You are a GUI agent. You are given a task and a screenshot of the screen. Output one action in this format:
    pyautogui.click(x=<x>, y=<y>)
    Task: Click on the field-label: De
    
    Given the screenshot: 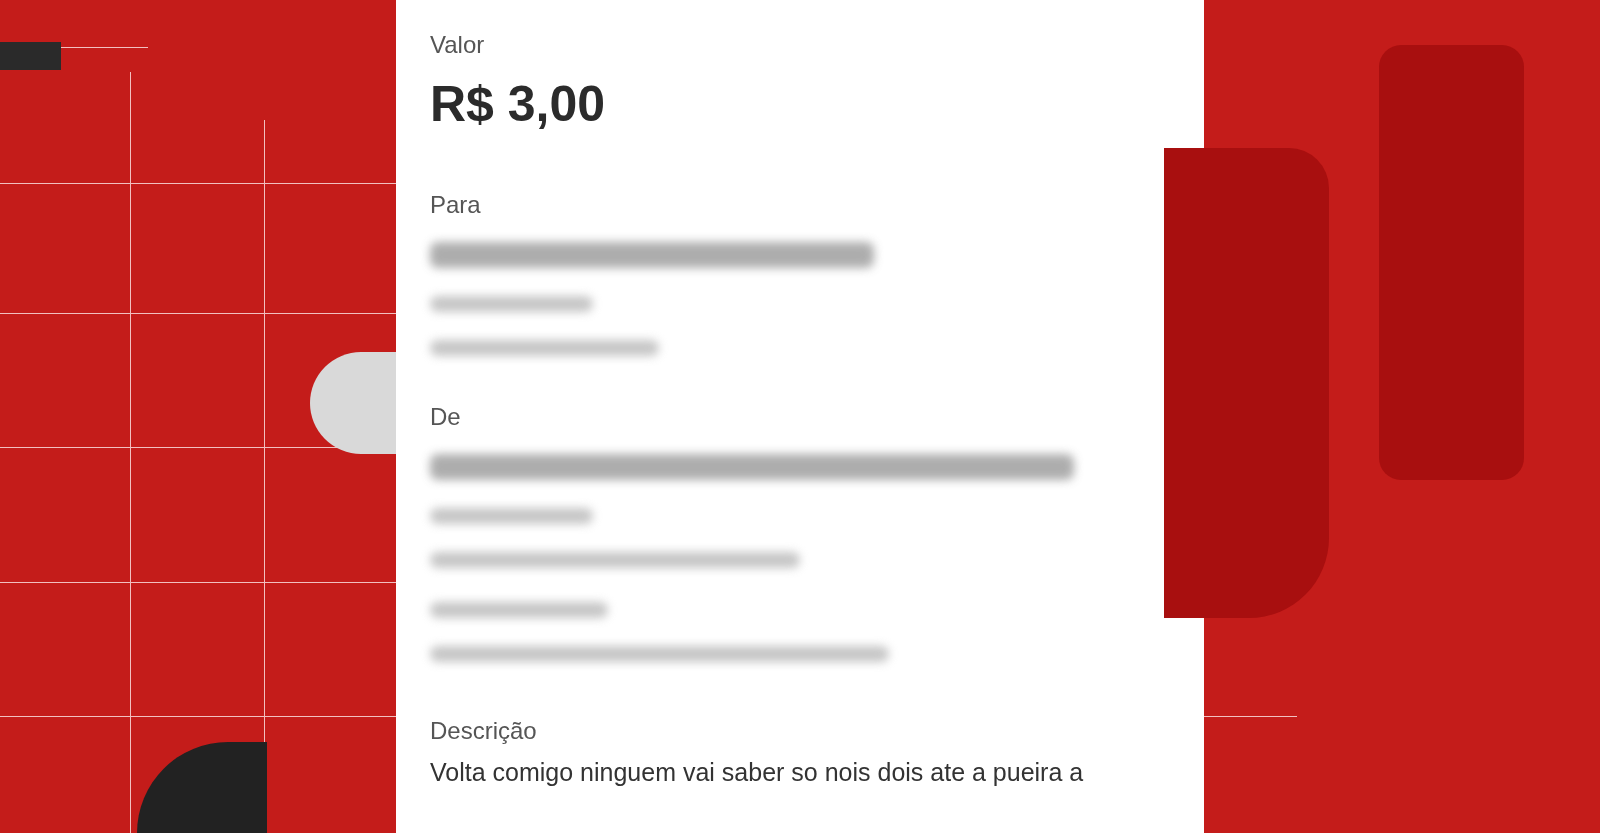 What is the action you would take?
    pyautogui.click(x=446, y=417)
    